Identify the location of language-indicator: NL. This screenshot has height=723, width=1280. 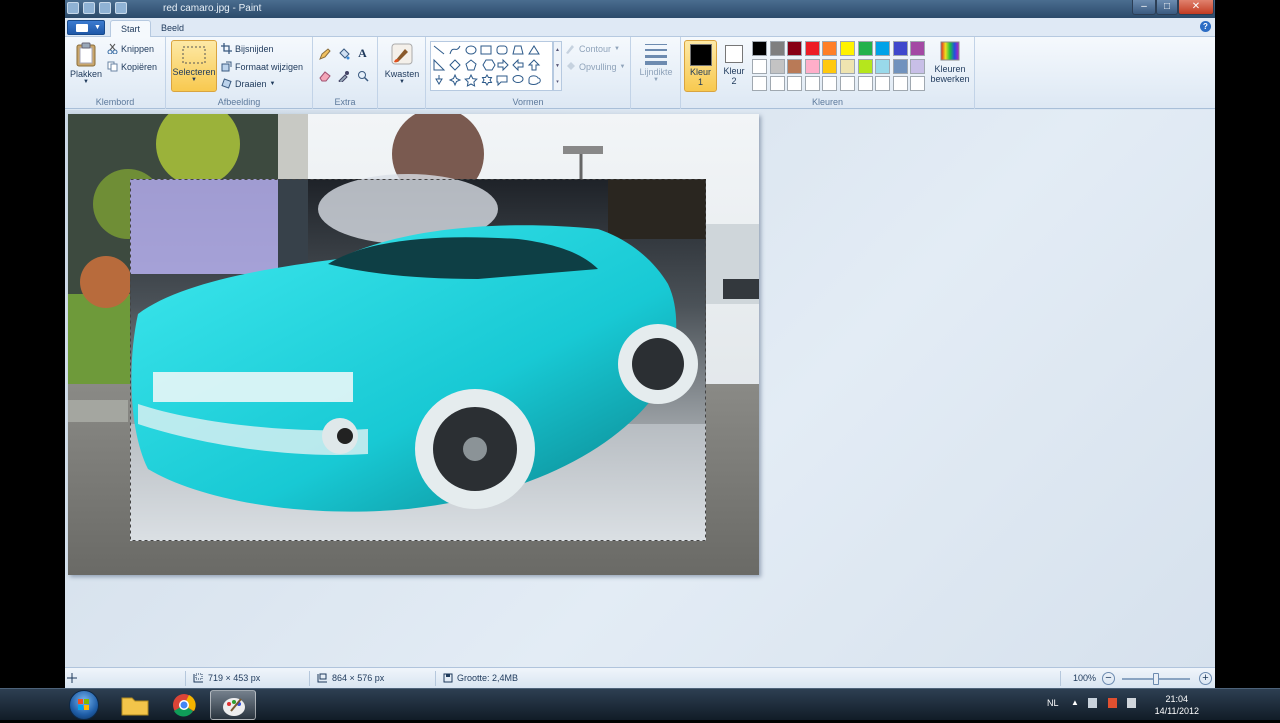
(1053, 703).